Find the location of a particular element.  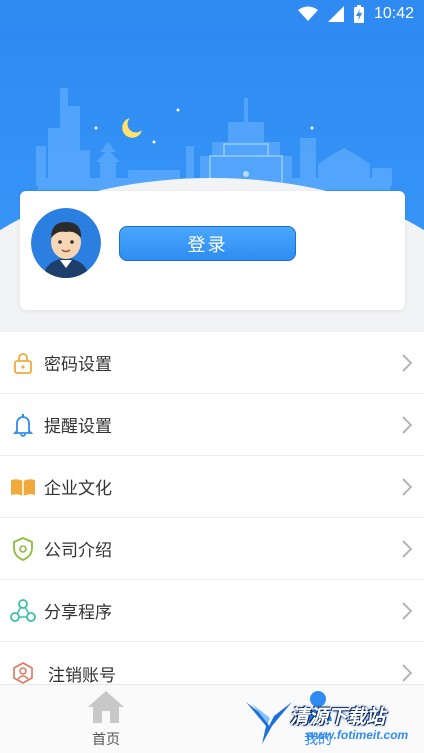

home-icon is located at coordinates (106, 707).